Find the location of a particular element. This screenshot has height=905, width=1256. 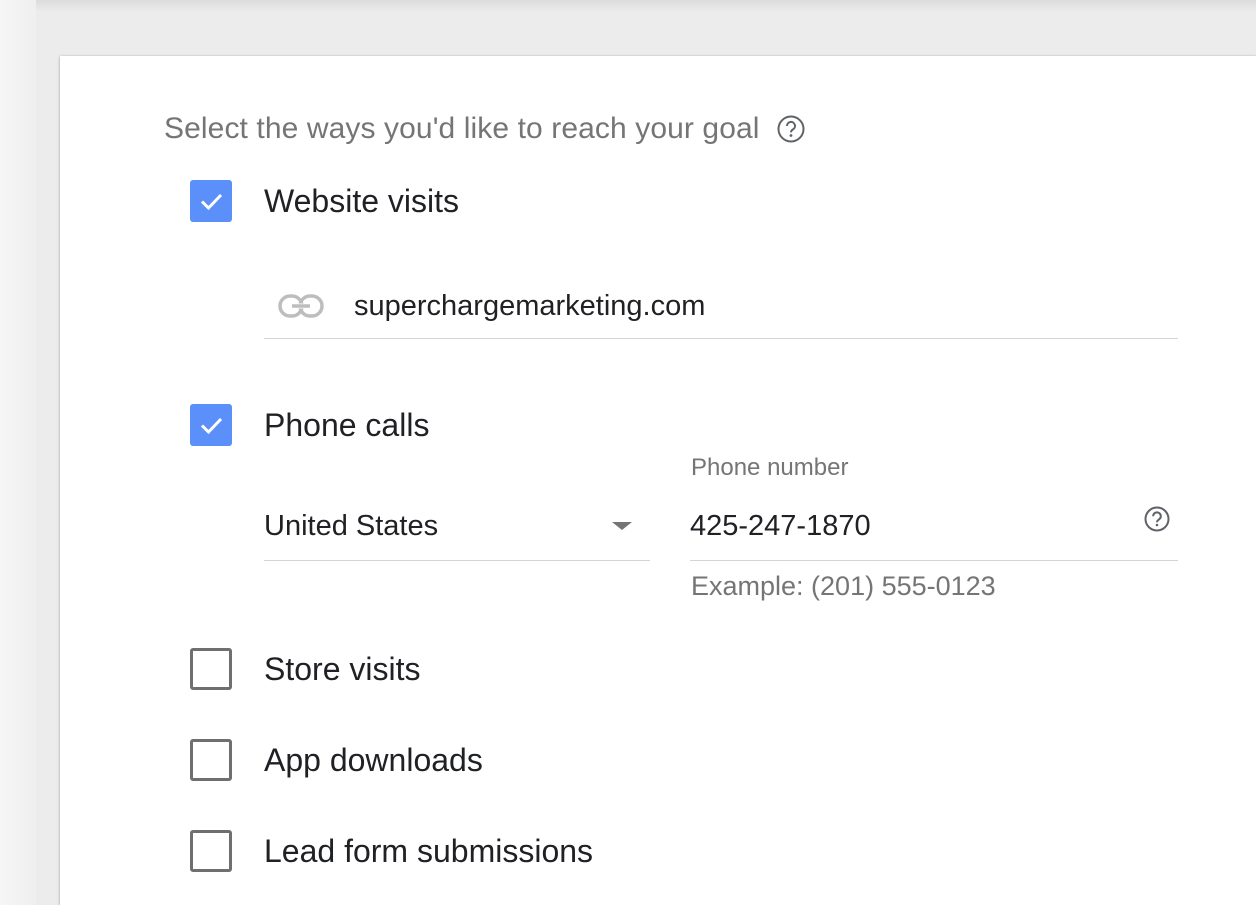

website-visits-checkbox is located at coordinates (211, 201).